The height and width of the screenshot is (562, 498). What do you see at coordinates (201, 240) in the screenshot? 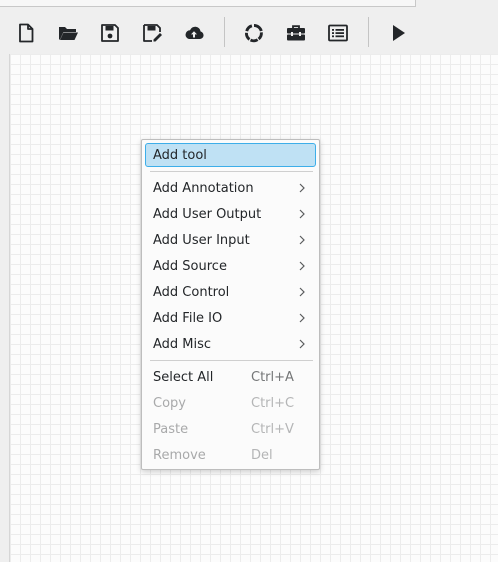
I see `menu-item-label: Add User Input` at bounding box center [201, 240].